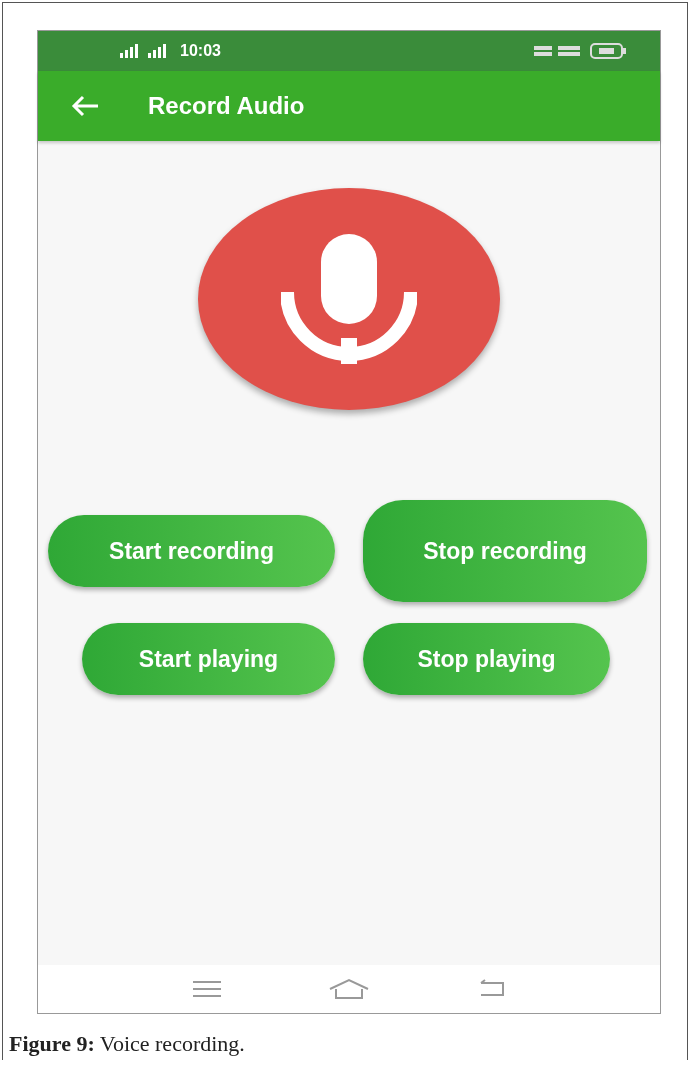  Describe the element at coordinates (191, 551) in the screenshot. I see `action-button: Start recording` at that location.